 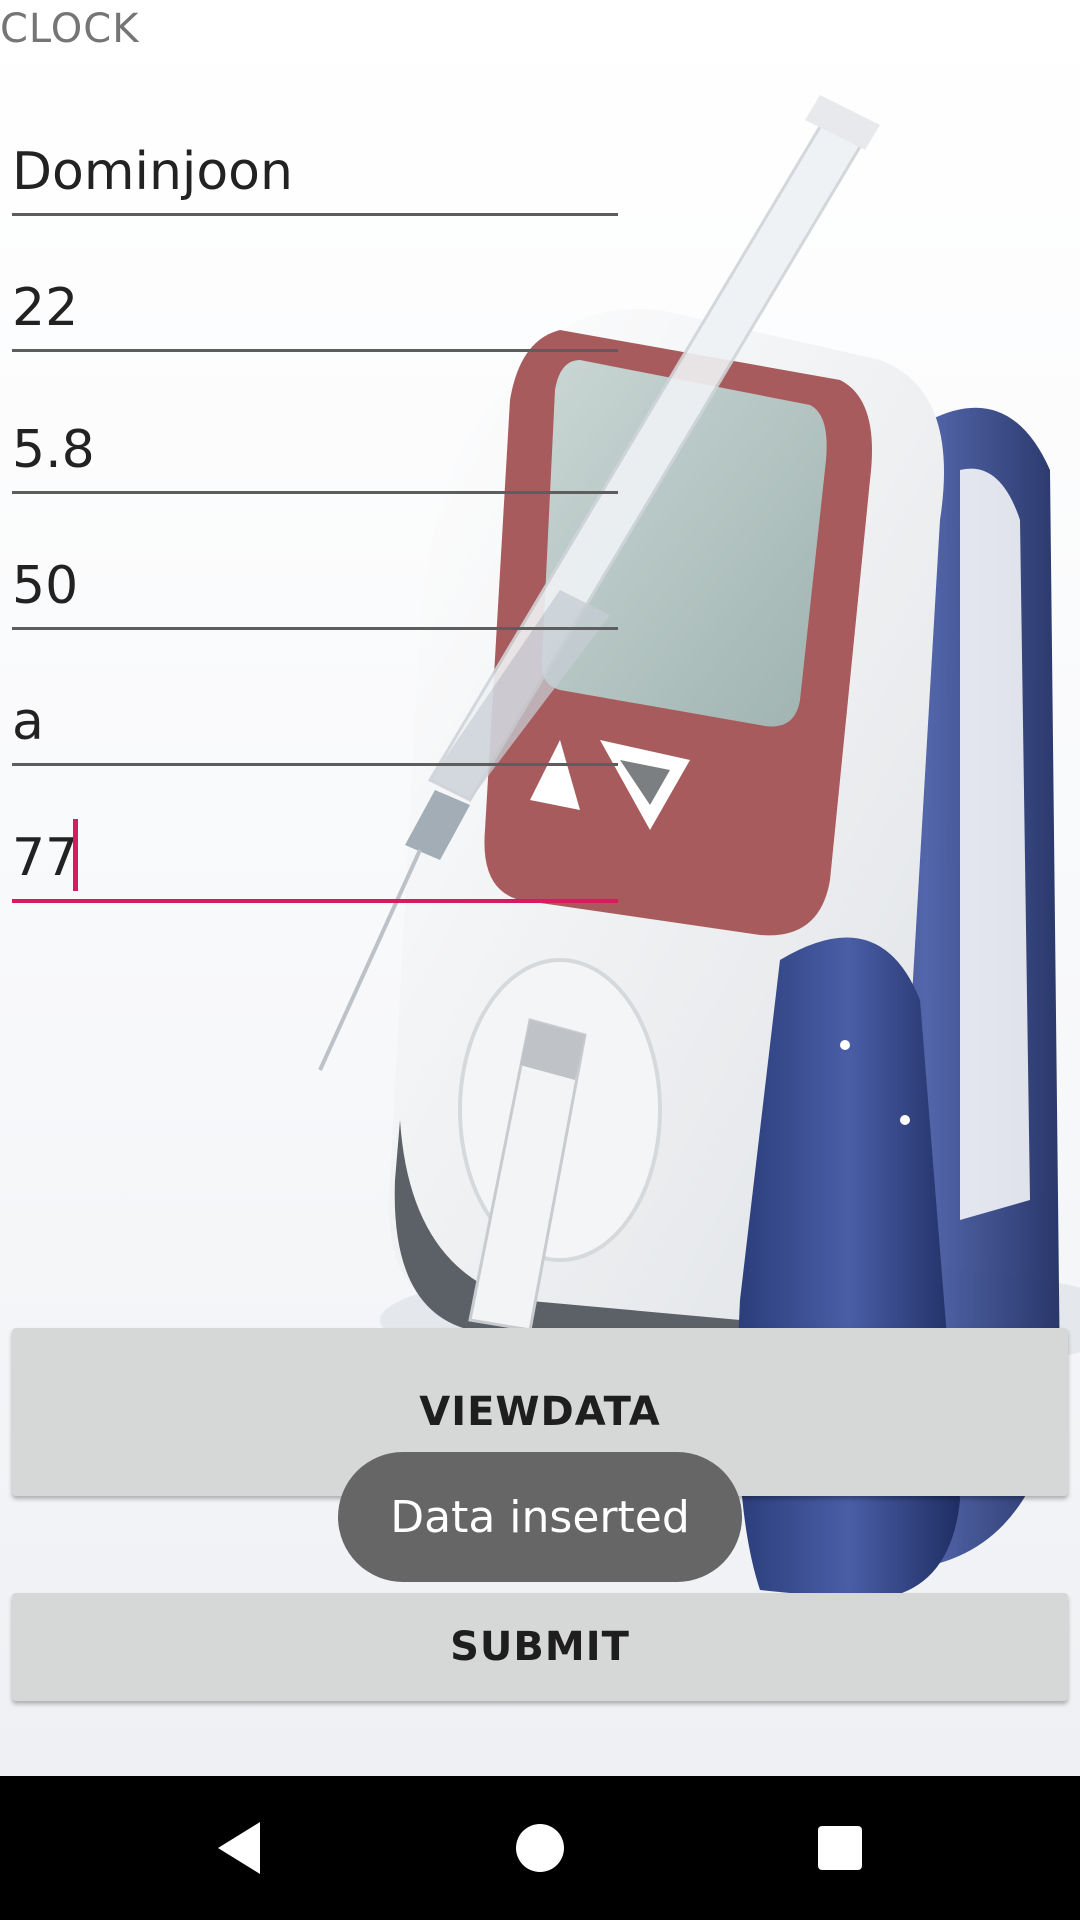 I want to click on age-field-container, so click(x=315, y=292).